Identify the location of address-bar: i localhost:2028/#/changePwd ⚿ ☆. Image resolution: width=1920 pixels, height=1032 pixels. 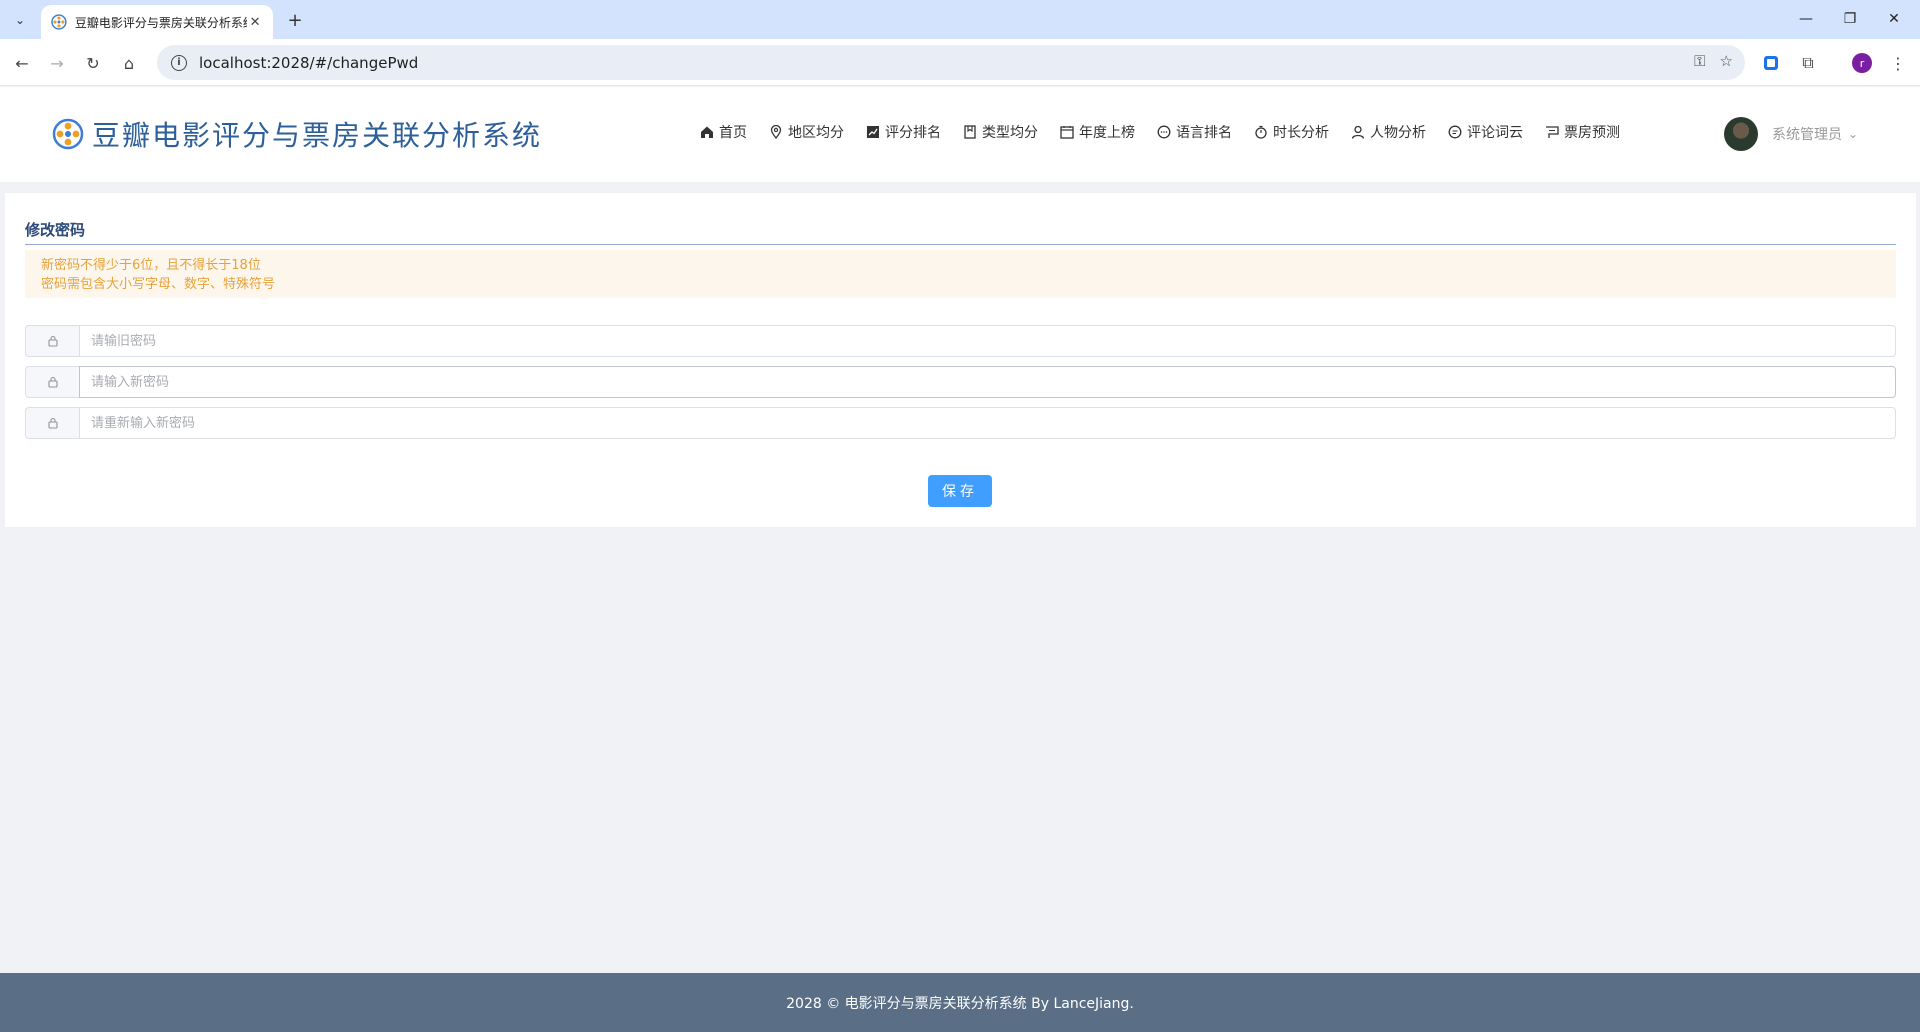
(951, 62).